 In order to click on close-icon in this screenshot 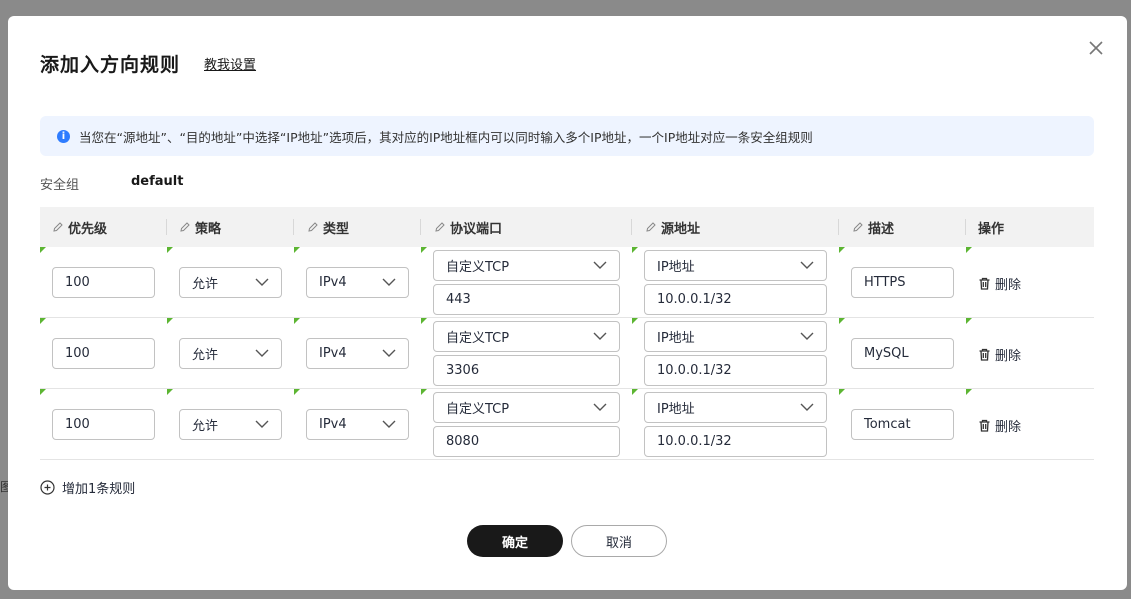, I will do `click(1096, 48)`.